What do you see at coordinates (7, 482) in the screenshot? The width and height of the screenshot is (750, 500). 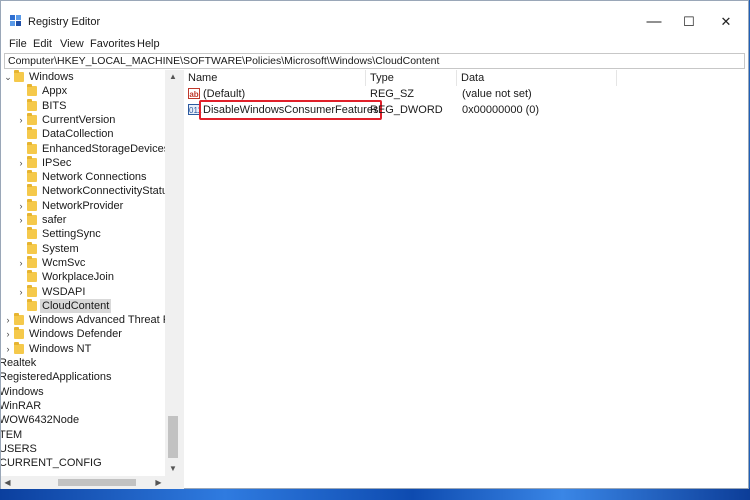 I see `scroll-left-icon: ◀` at bounding box center [7, 482].